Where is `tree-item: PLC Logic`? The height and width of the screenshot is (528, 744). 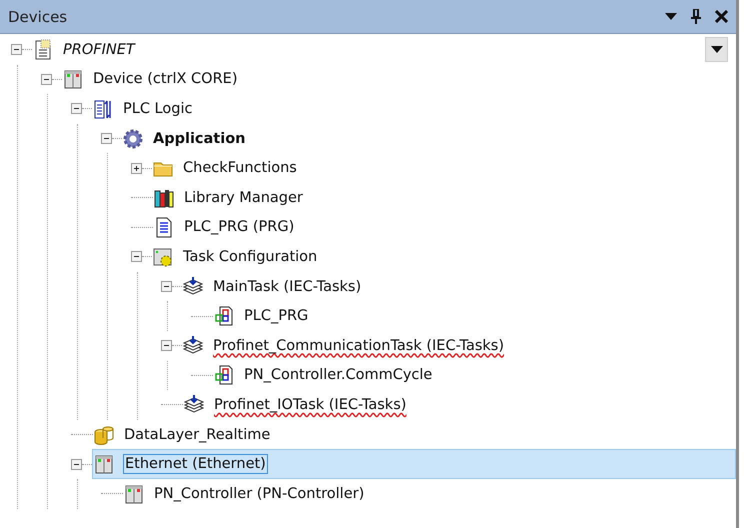
tree-item: PLC Logic is located at coordinates (414, 109).